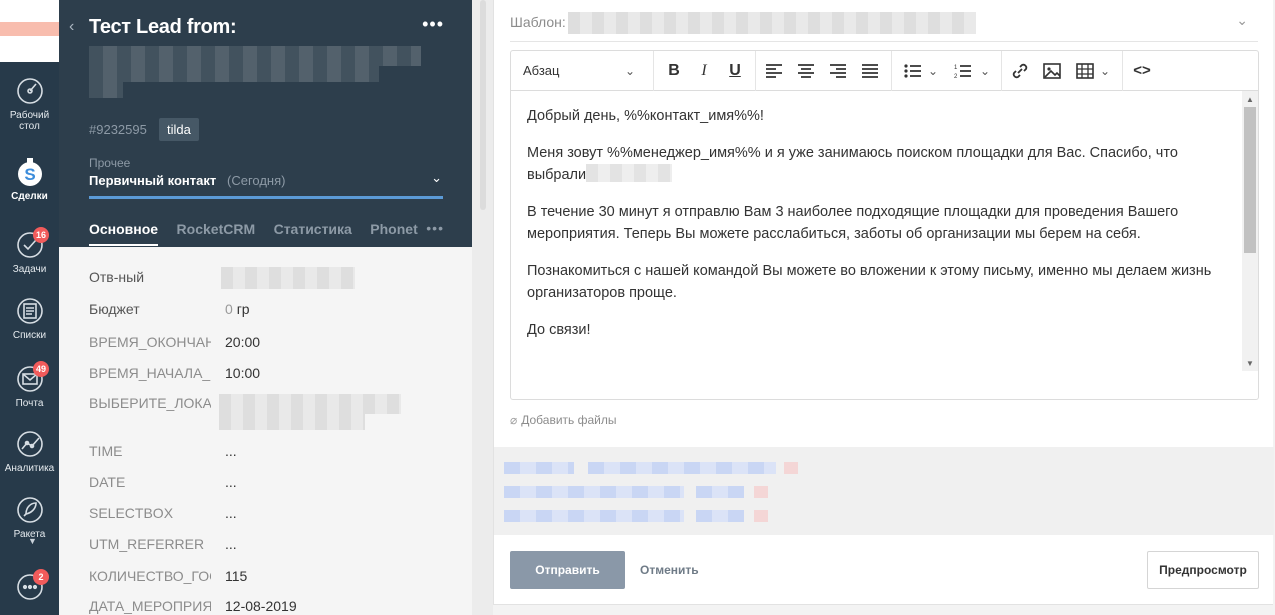  What do you see at coordinates (774, 71) in the screenshot?
I see `align-left-icon` at bounding box center [774, 71].